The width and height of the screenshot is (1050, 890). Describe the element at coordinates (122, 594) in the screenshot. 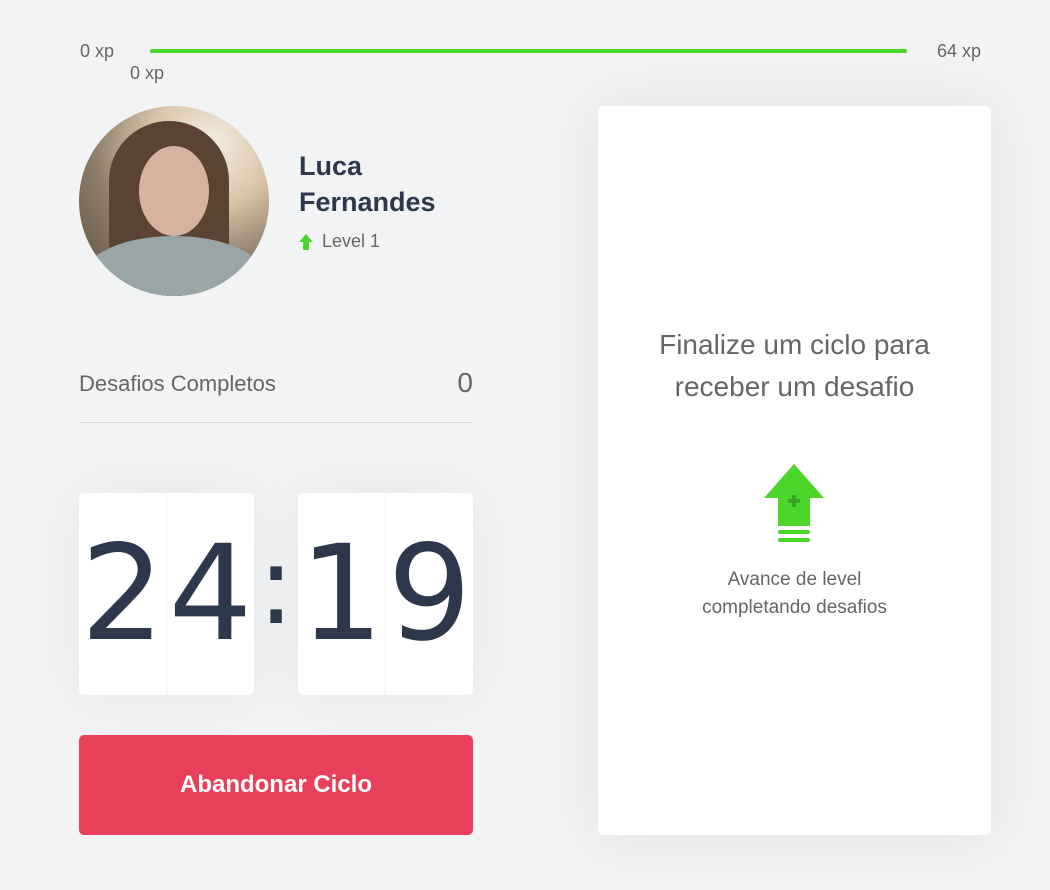

I see `minute-tens-digit: 2` at that location.